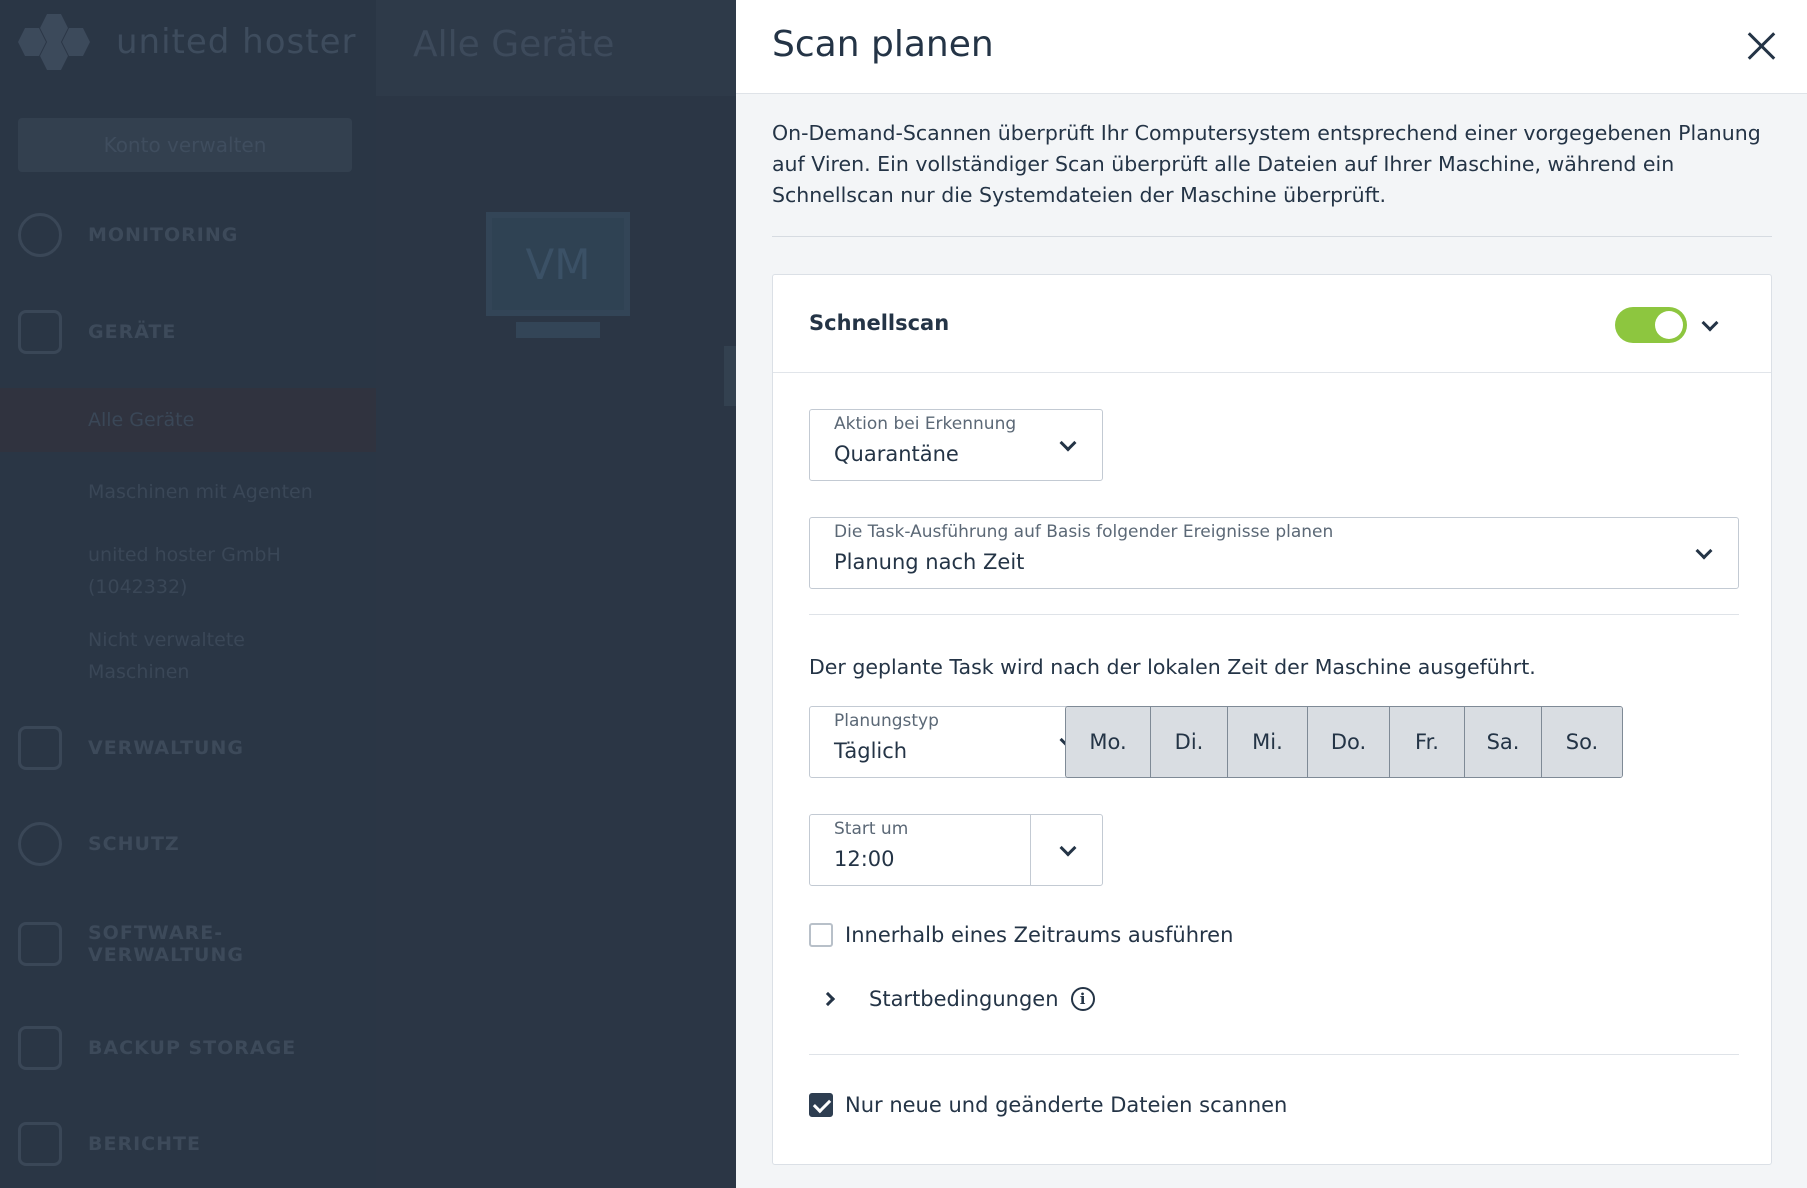 This screenshot has width=1807, height=1188. What do you see at coordinates (1349, 742) in the screenshot?
I see `day-thursday: Do.` at bounding box center [1349, 742].